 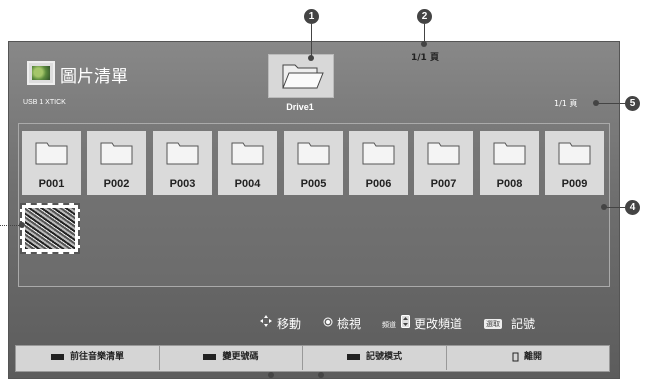 I want to click on goto-music-list-button: 前往音樂清單, so click(x=88, y=357).